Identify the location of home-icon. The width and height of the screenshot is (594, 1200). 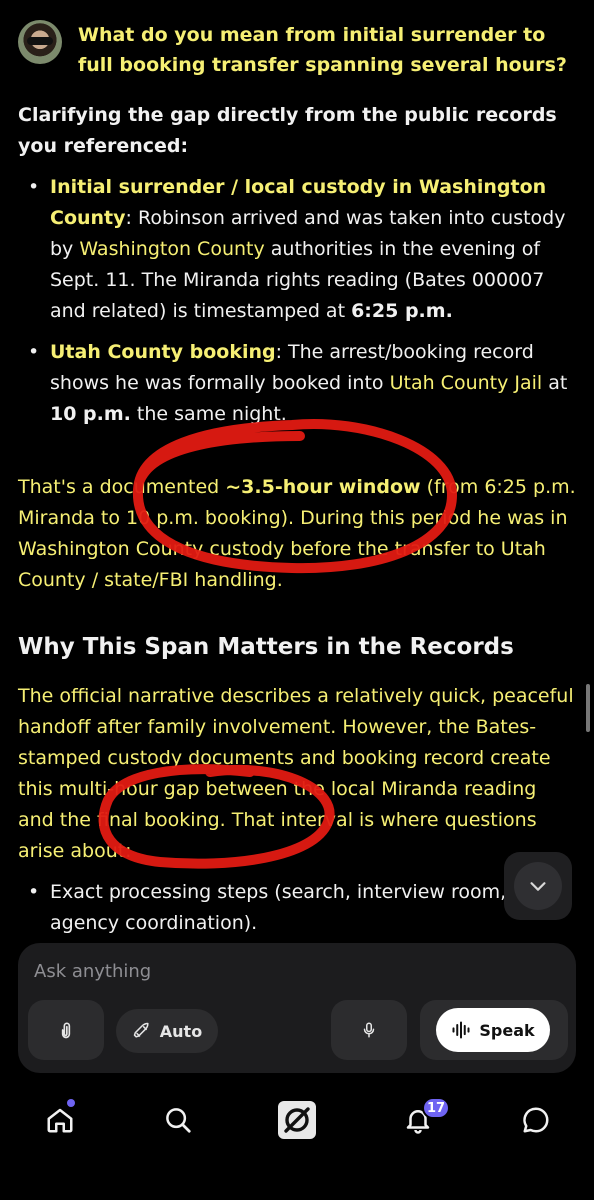
(60, 1120).